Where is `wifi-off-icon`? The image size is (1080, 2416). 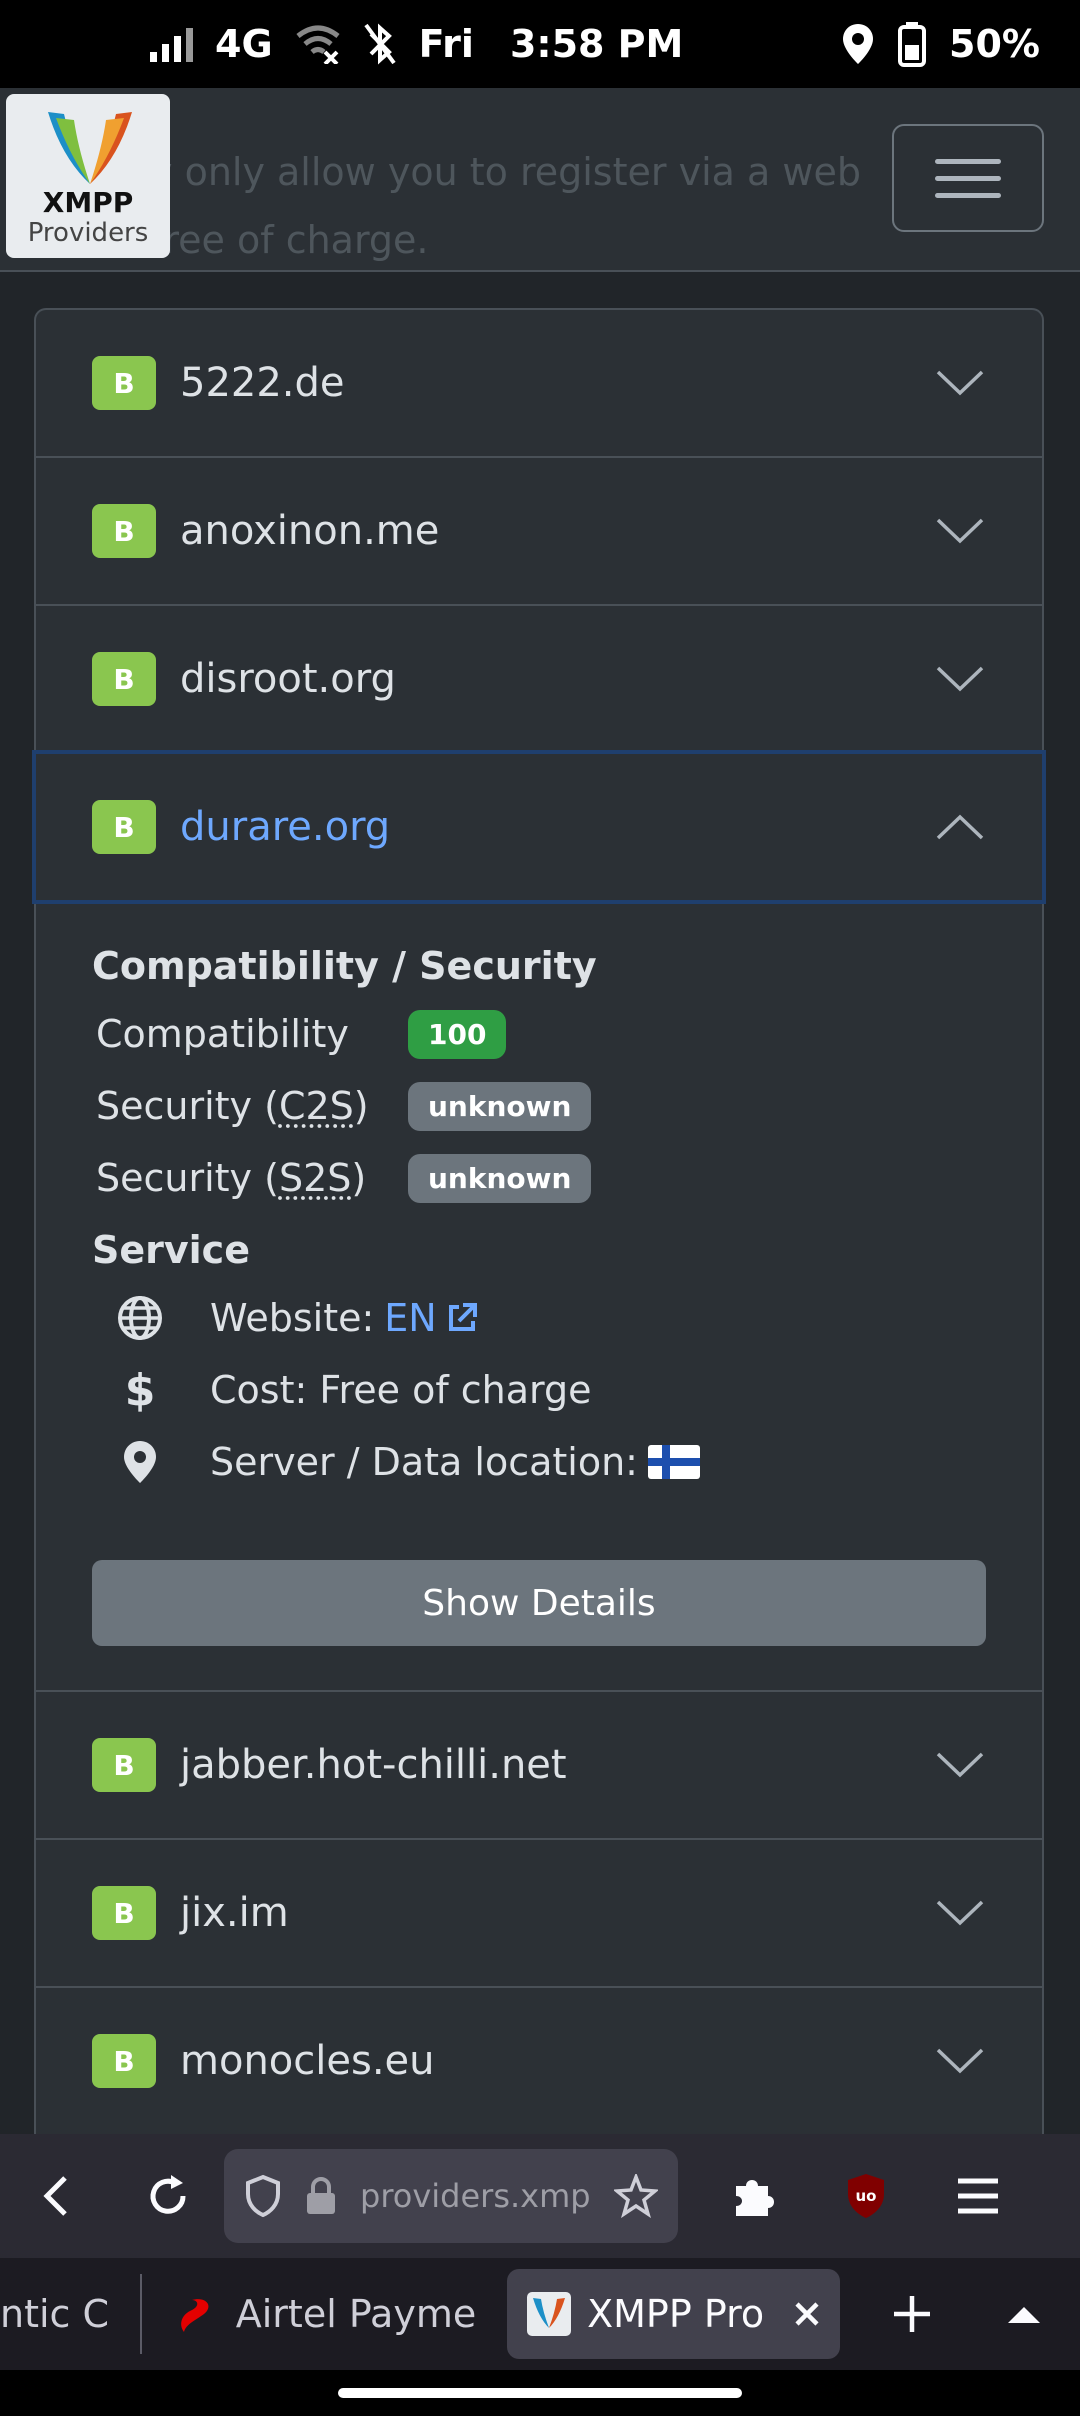
wifi-off-icon is located at coordinates (318, 44).